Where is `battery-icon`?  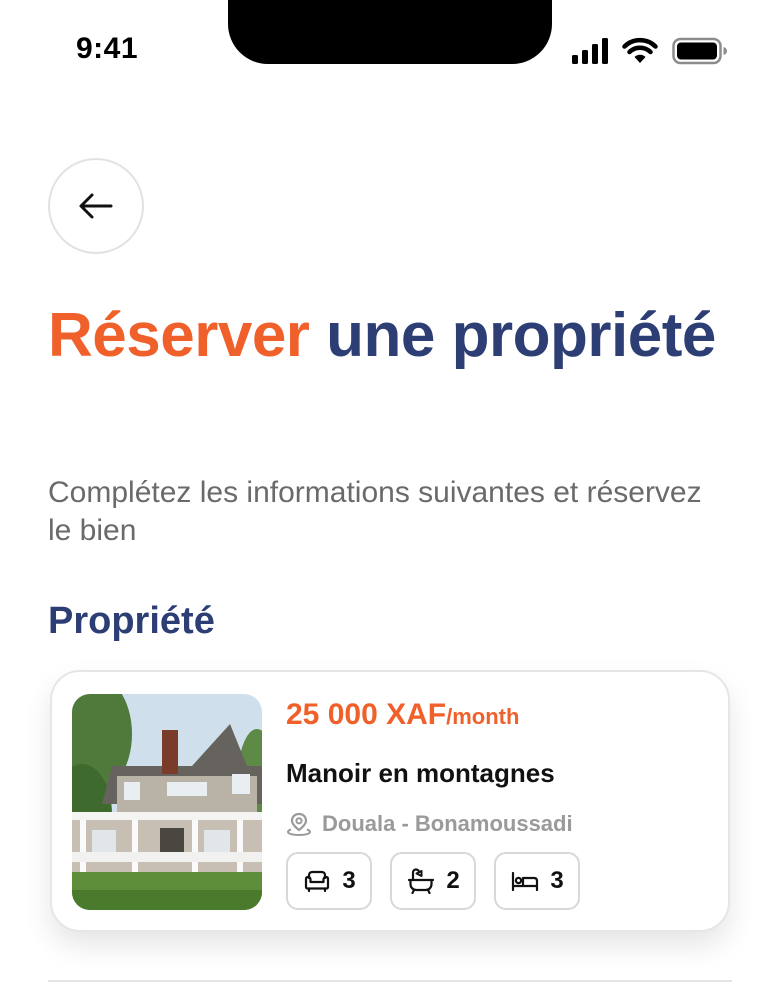
battery-icon is located at coordinates (699, 51).